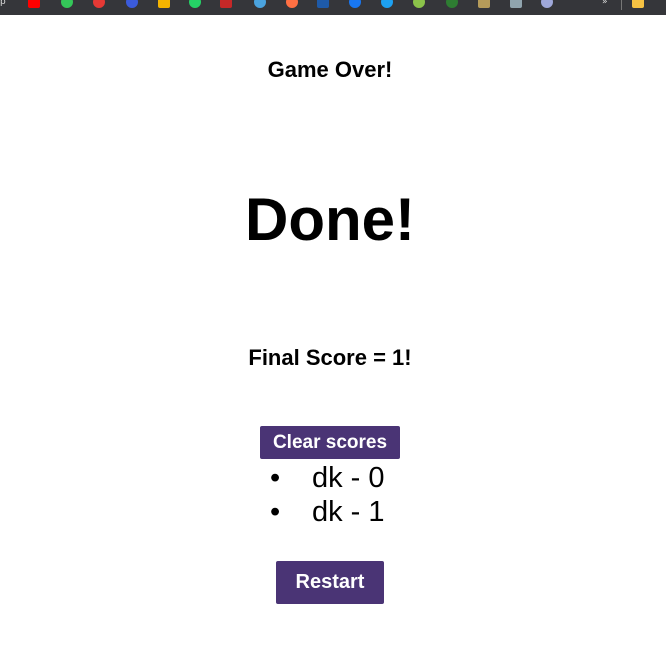 This screenshot has width=666, height=655. Describe the element at coordinates (621, 5) in the screenshot. I see `bookmarks-divider` at that location.